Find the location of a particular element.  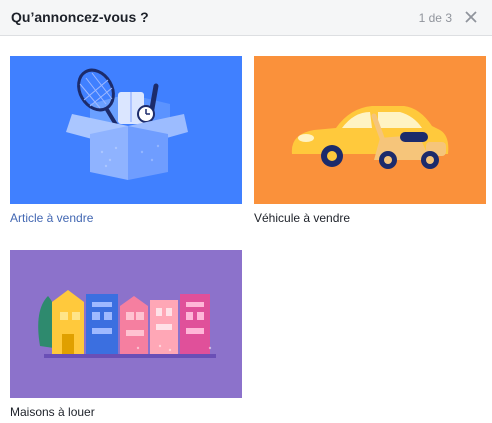

category-label-vehicle: Véhicule à vendre is located at coordinates (370, 218).